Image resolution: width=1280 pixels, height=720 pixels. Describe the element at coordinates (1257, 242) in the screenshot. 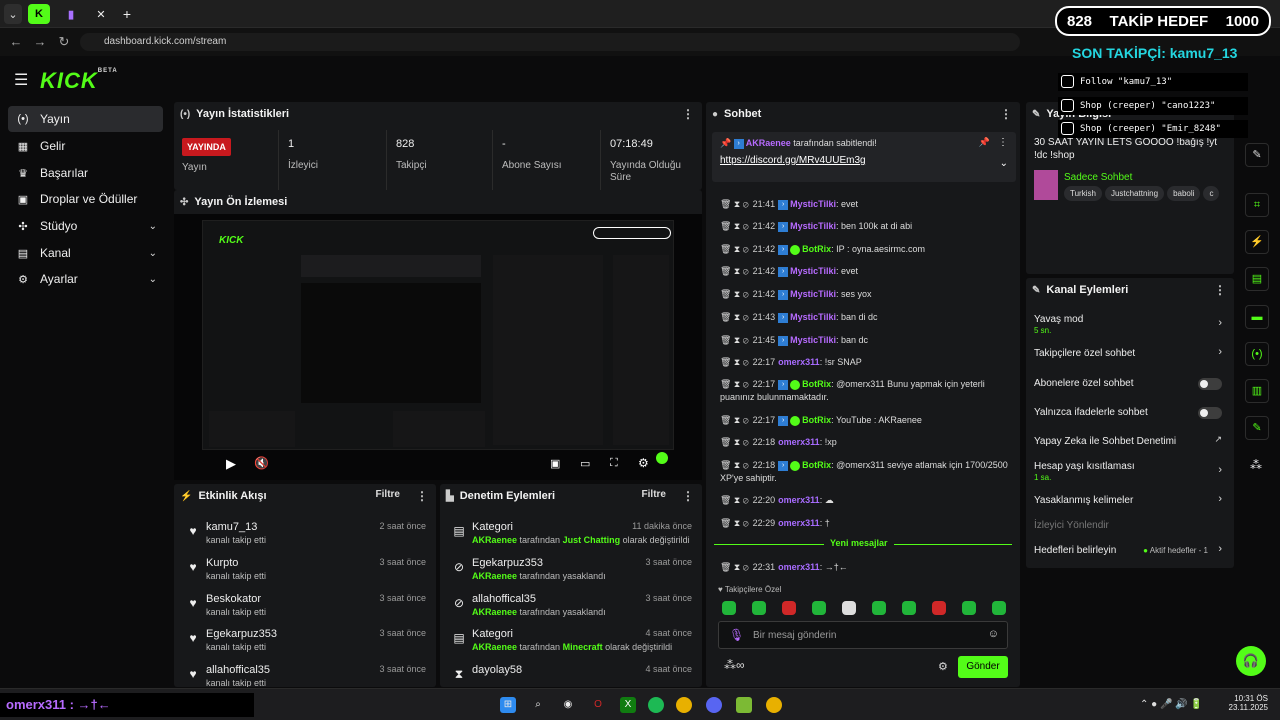

I see `bolt-icon: ⚡` at that location.